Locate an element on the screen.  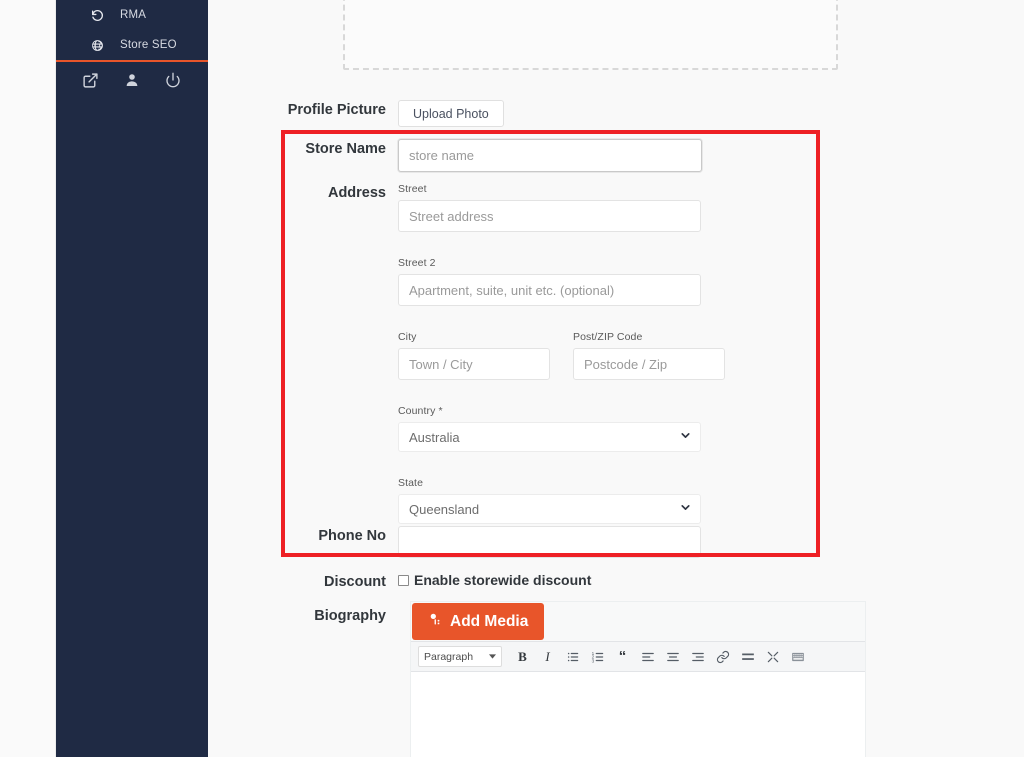
row-phone: Phone No is located at coordinates (533, 542).